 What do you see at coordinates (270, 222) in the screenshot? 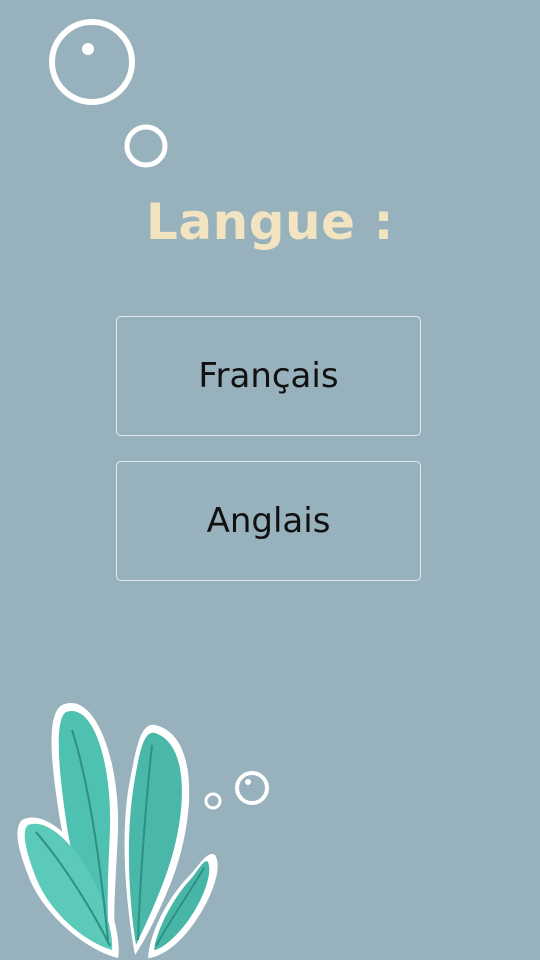
I see `page-title: Langue :` at bounding box center [270, 222].